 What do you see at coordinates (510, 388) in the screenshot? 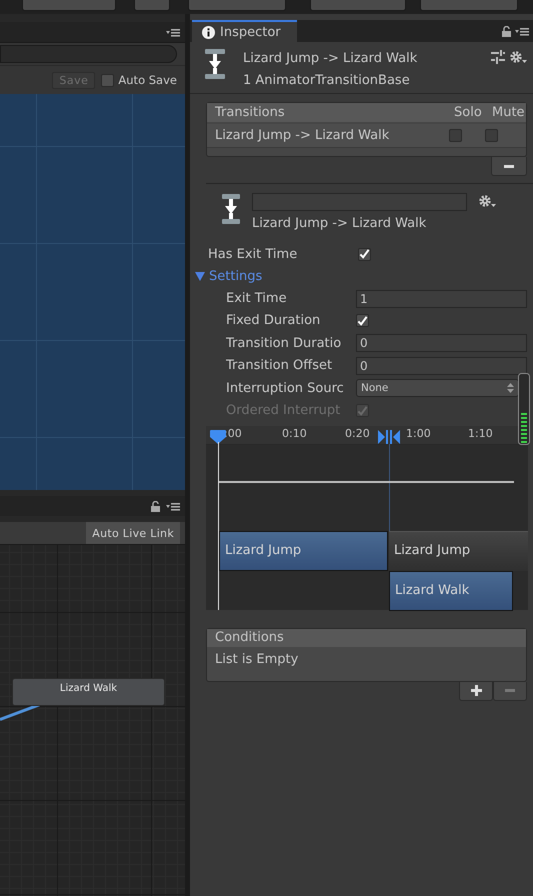
I see `updown-icon` at bounding box center [510, 388].